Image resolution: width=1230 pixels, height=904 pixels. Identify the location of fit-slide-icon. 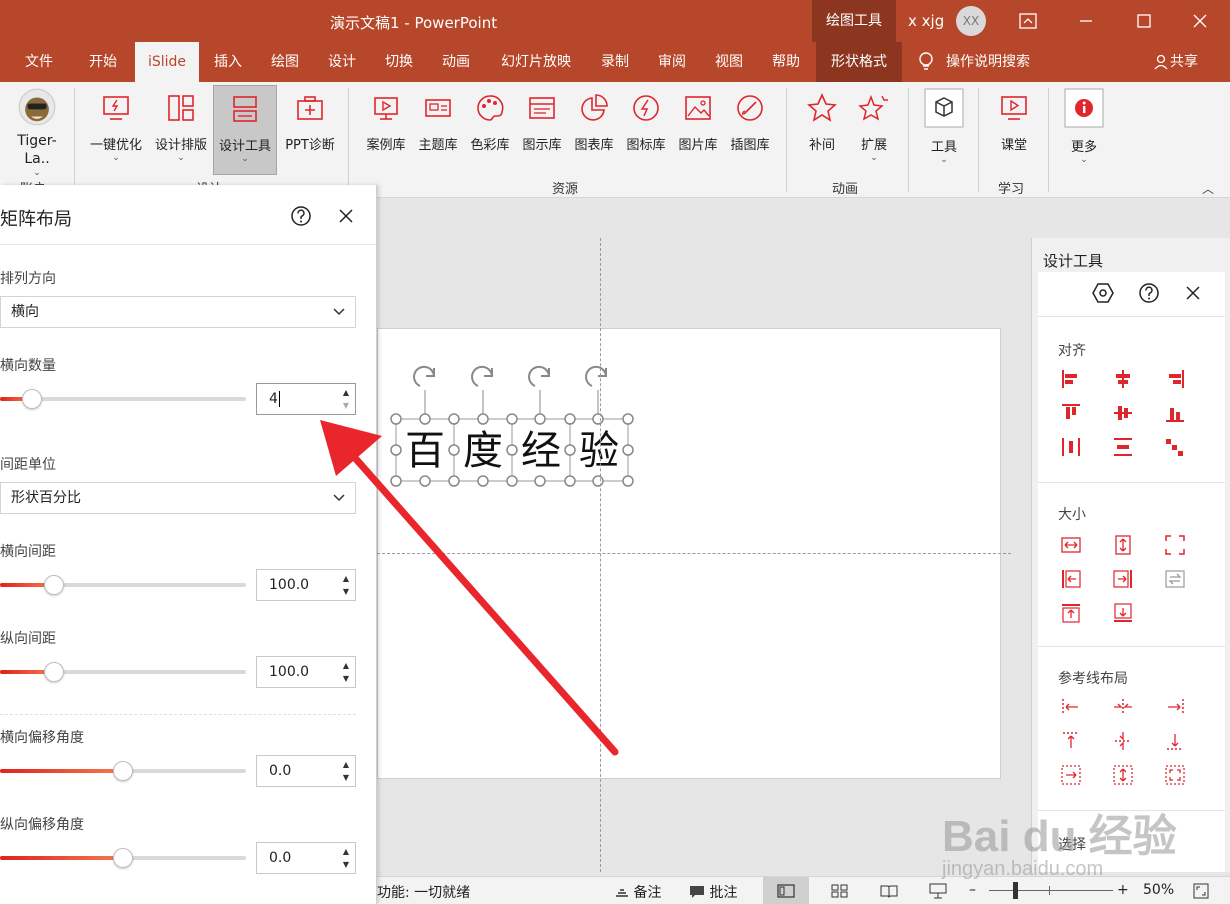
(1201, 891).